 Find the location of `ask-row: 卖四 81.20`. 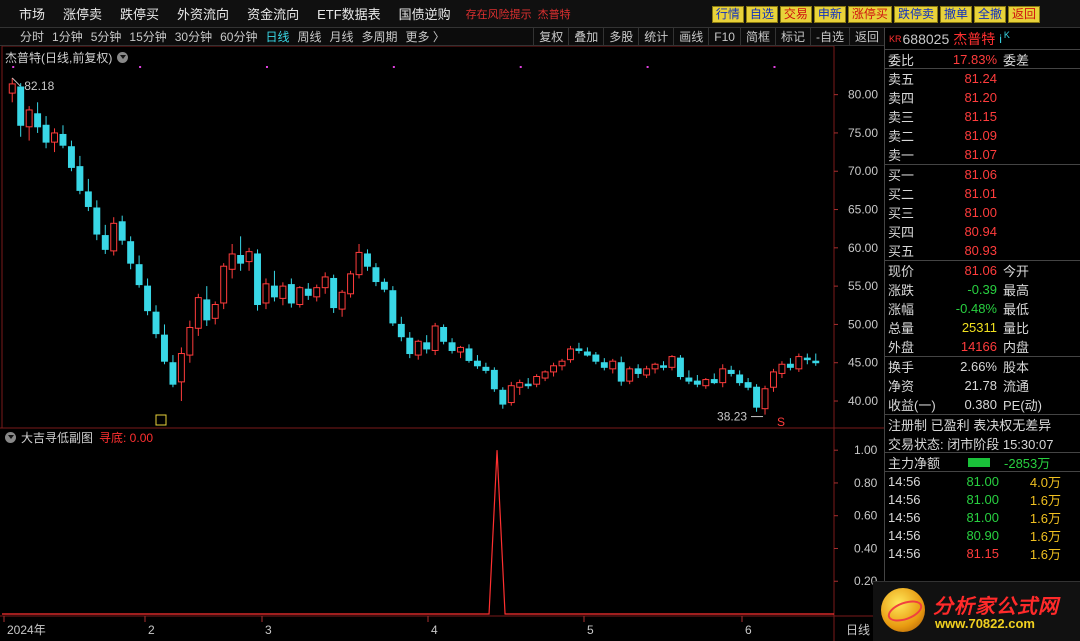

ask-row: 卖四 81.20 is located at coordinates (982, 97).